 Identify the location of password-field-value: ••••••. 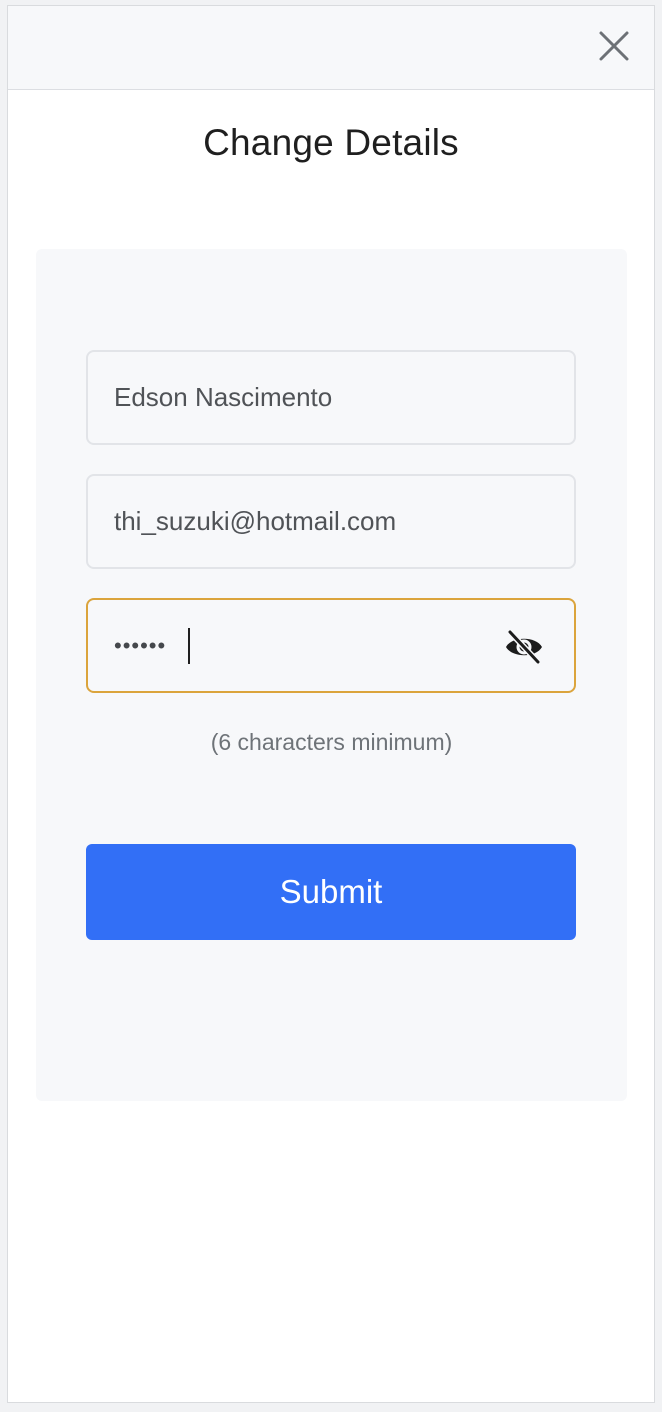
(140, 645).